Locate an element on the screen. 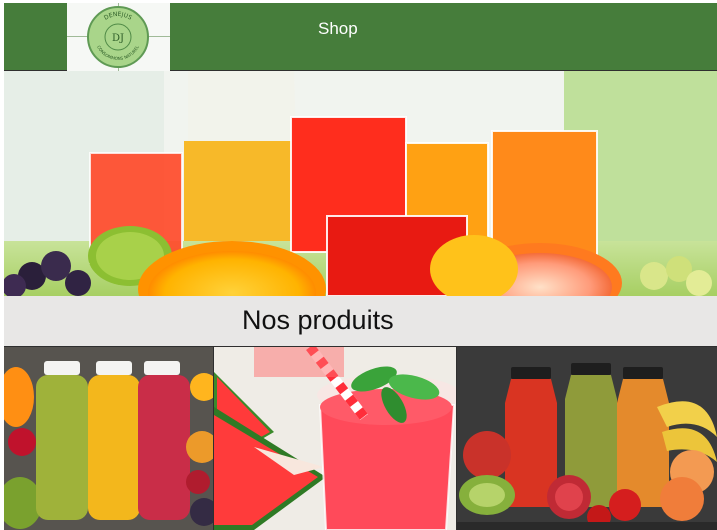 This screenshot has width=717, height=530. product-image-bottles is located at coordinates (108, 438).